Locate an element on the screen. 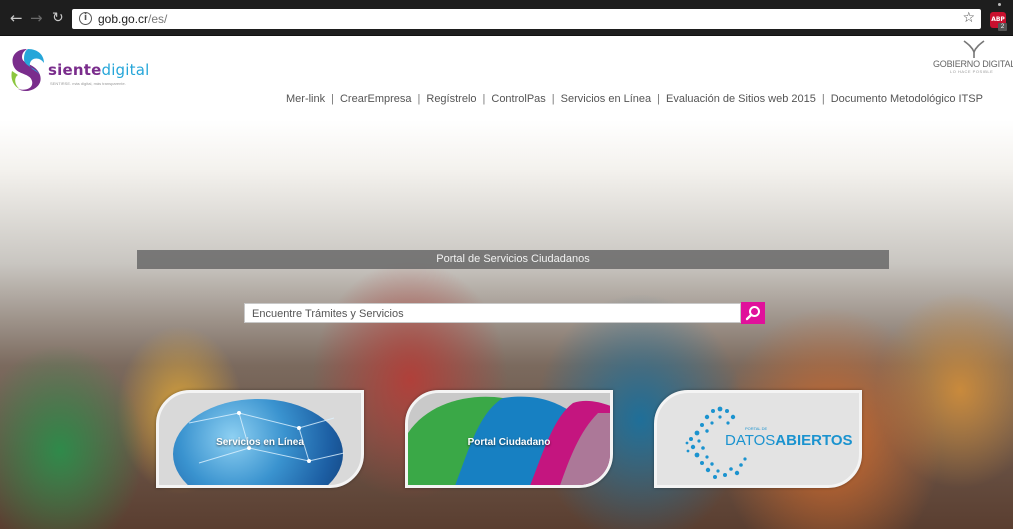 This screenshot has height=529, width=1013. gobierno-digital-tagline: LO HACE POSIBLE is located at coordinates (972, 71).